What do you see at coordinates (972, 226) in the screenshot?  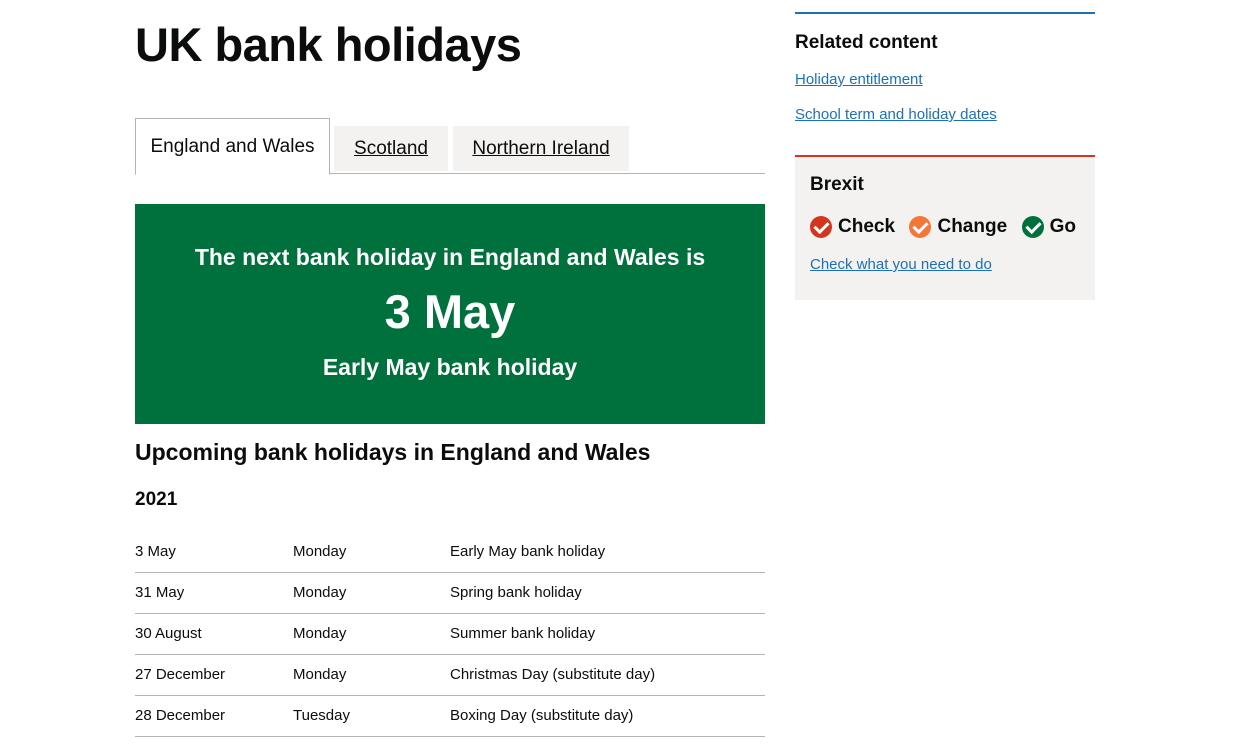 I see `slogan-word: Change` at bounding box center [972, 226].